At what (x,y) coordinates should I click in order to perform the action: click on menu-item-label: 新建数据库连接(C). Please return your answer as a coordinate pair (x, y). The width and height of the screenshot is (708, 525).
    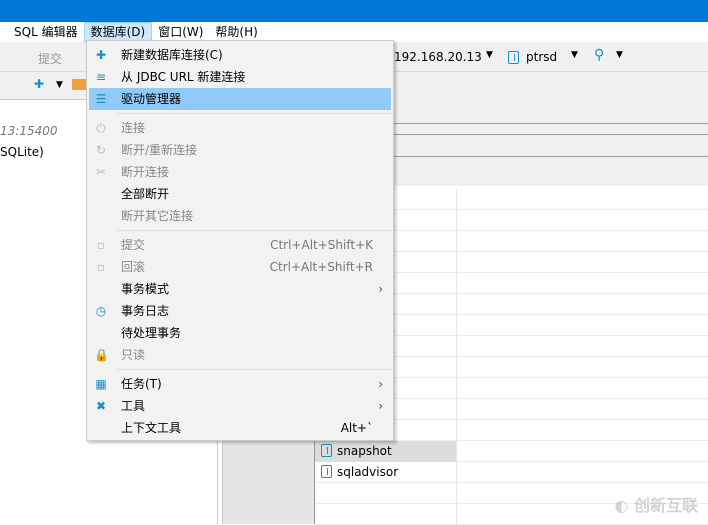
    Looking at the image, I should click on (172, 55).